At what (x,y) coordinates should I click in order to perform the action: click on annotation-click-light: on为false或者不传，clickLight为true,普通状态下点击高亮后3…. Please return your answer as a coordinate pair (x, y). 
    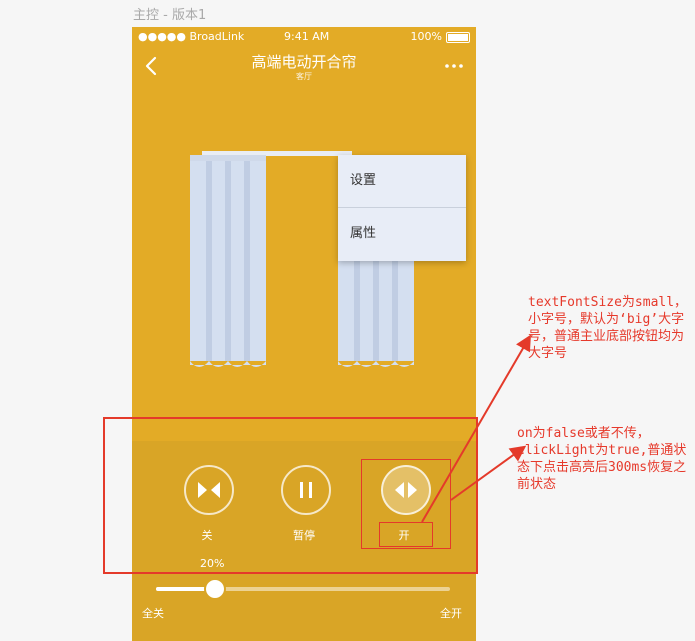
    Looking at the image, I should click on (602, 459).